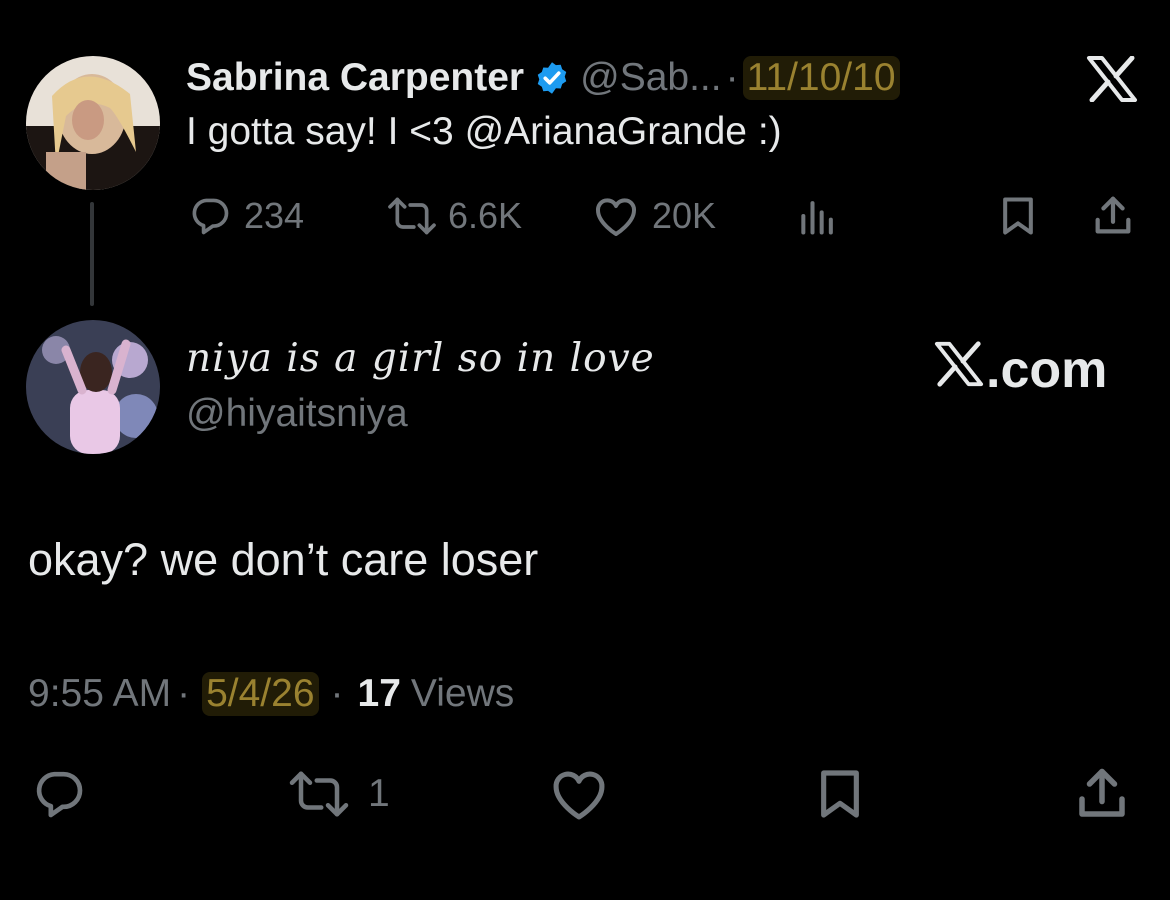 This screenshot has height=900, width=1170. What do you see at coordinates (93, 387) in the screenshot?
I see `niya-avatar` at bounding box center [93, 387].